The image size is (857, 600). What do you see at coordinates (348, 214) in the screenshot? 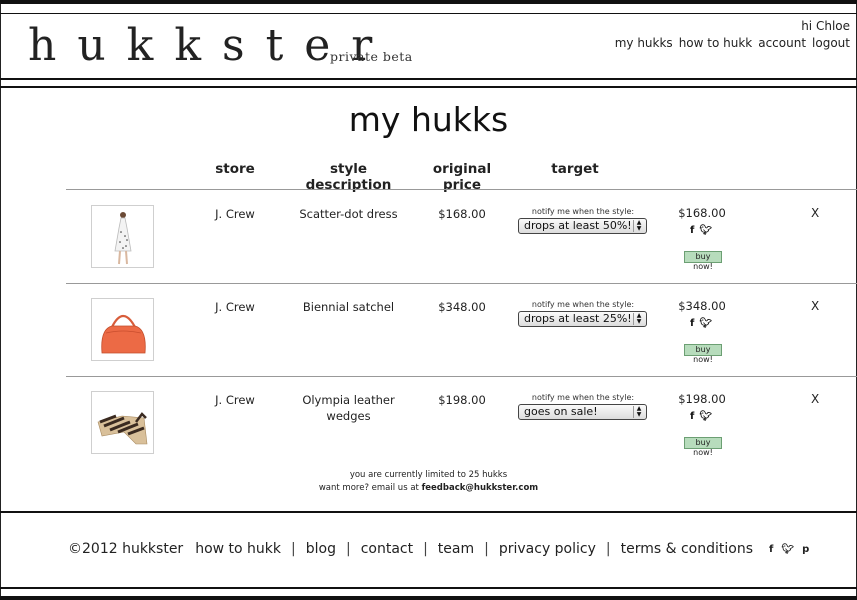
I see `item-style: Scatter-dot dress` at bounding box center [348, 214].